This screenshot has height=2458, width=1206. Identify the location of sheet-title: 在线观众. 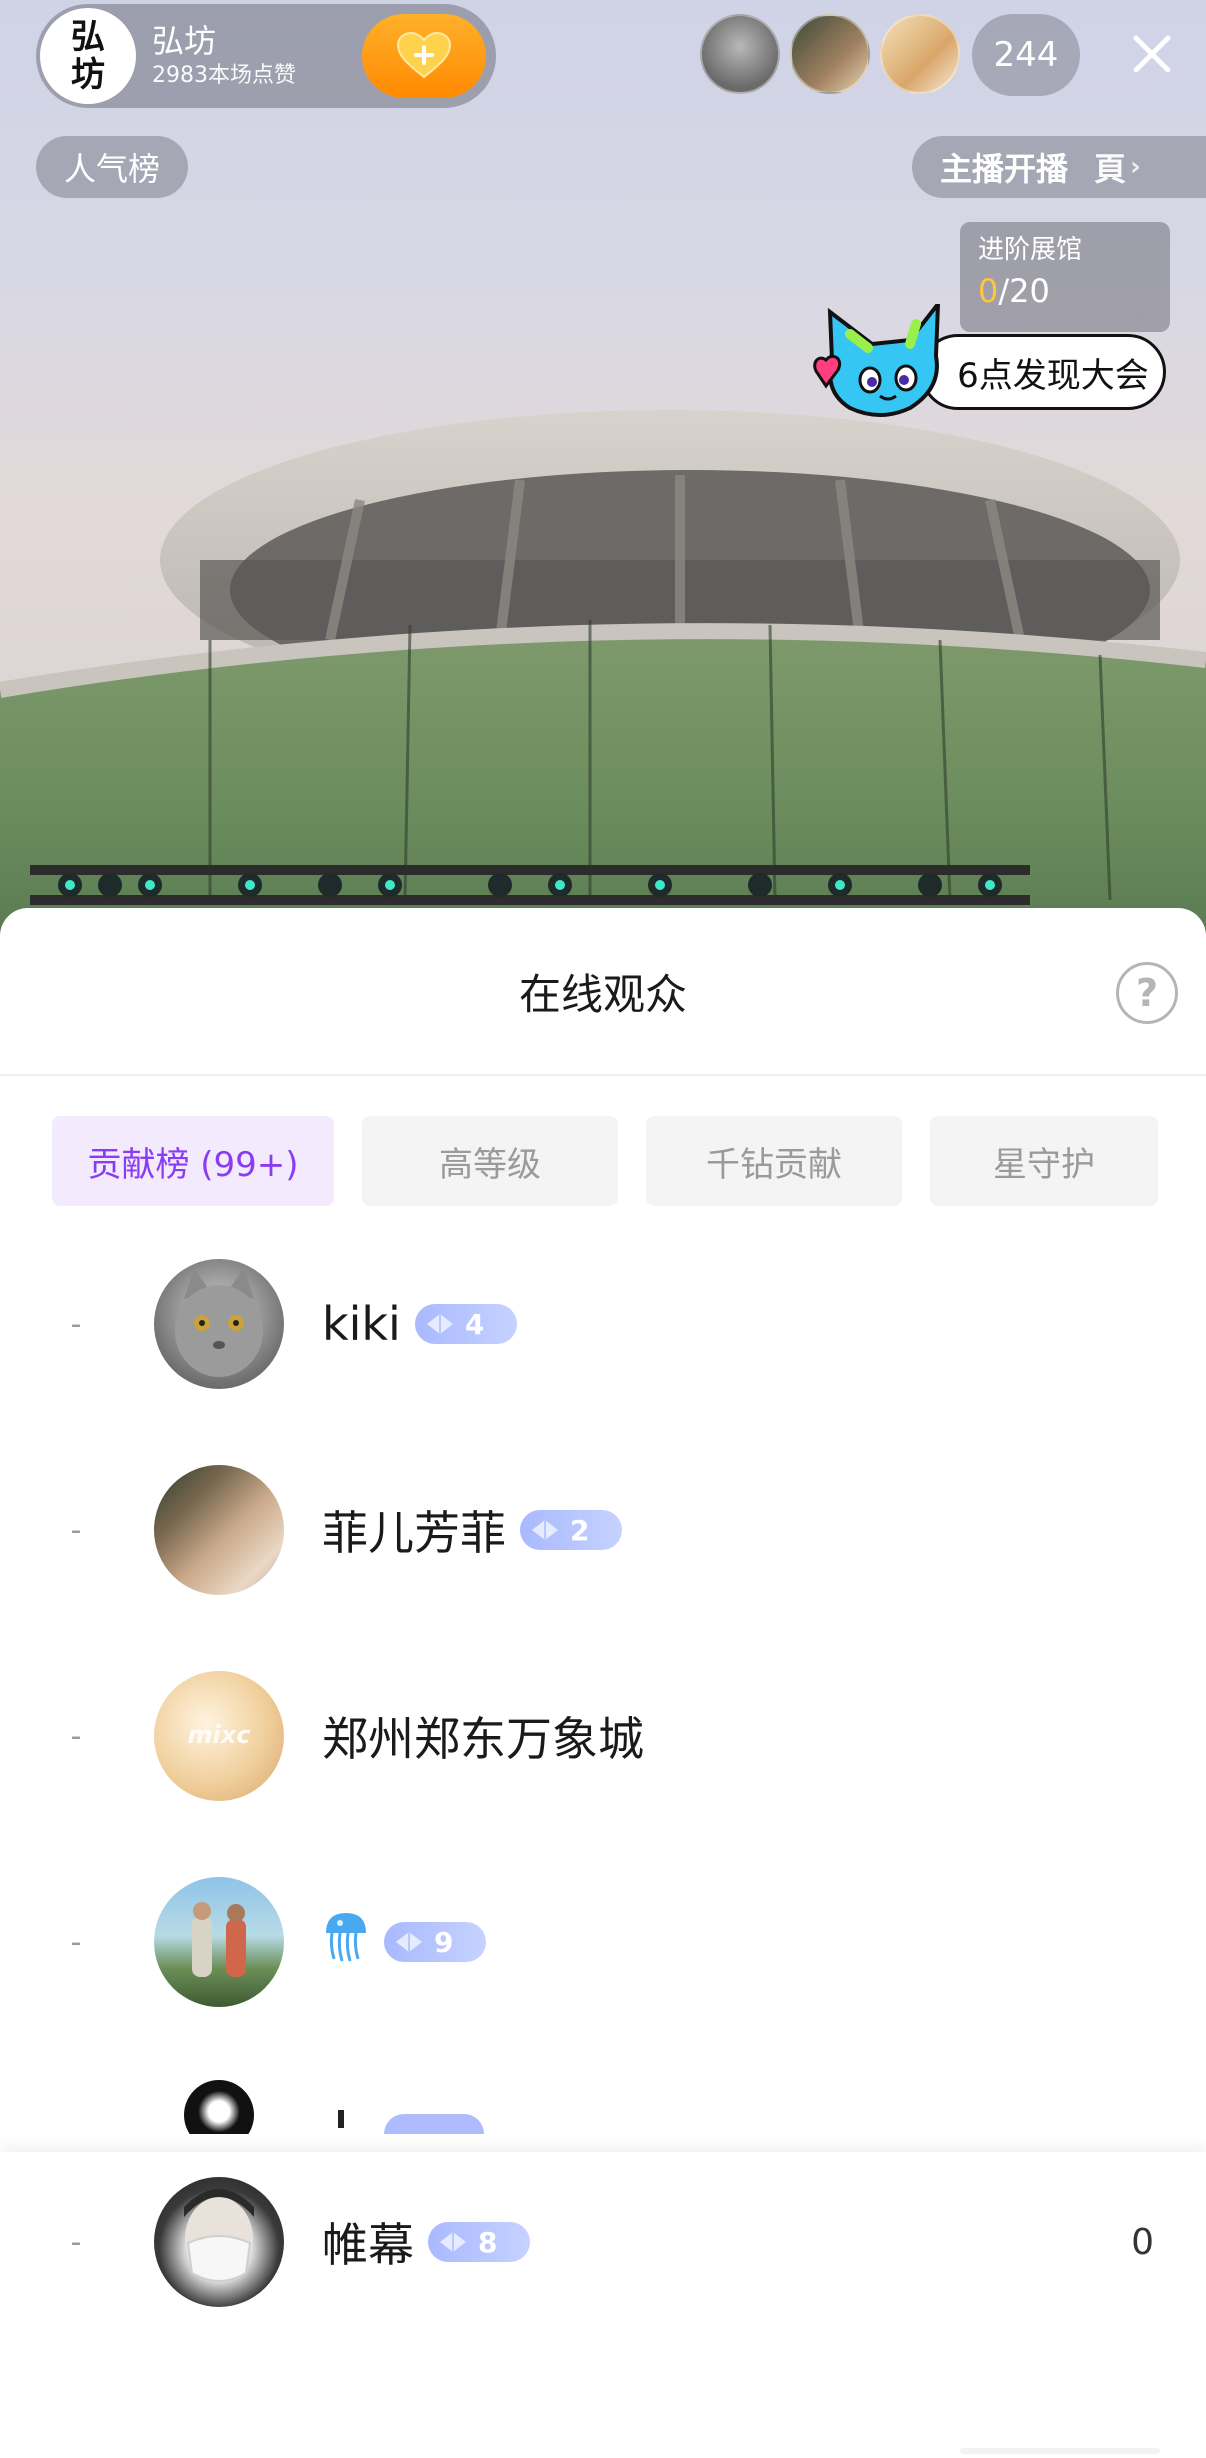
(602, 994).